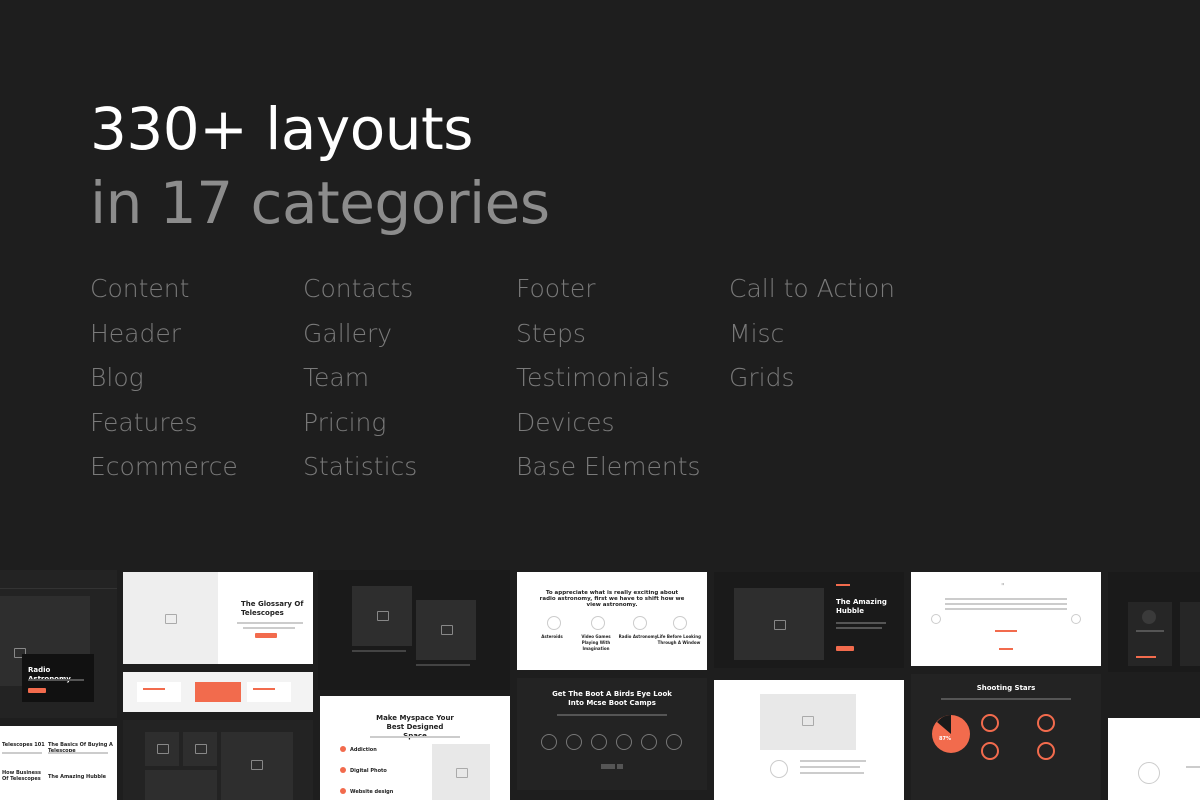 The image size is (1200, 800). Describe the element at coordinates (809, 620) in the screenshot. I see `thumbnail-hubble: The Amazing Hubble` at that location.